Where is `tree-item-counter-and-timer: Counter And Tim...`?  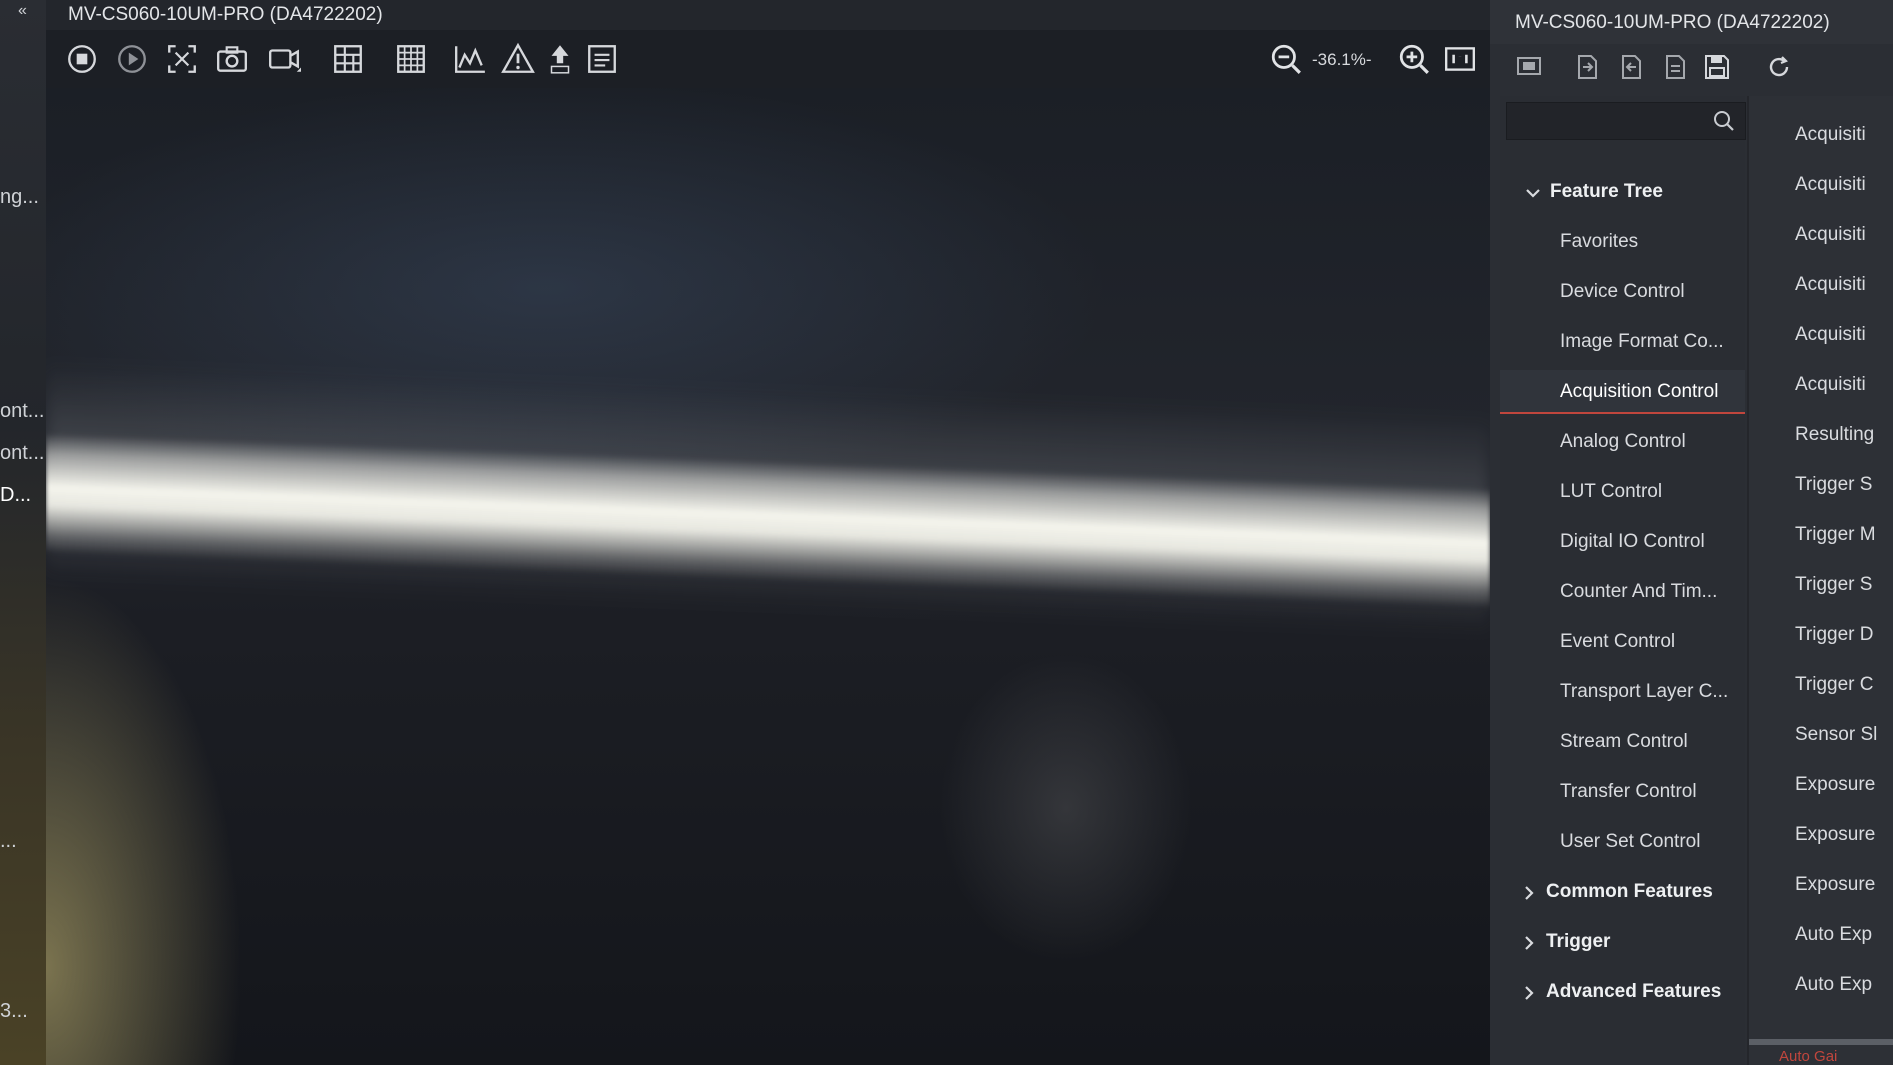 tree-item-counter-and-timer: Counter And Tim... is located at coordinates (1622, 592).